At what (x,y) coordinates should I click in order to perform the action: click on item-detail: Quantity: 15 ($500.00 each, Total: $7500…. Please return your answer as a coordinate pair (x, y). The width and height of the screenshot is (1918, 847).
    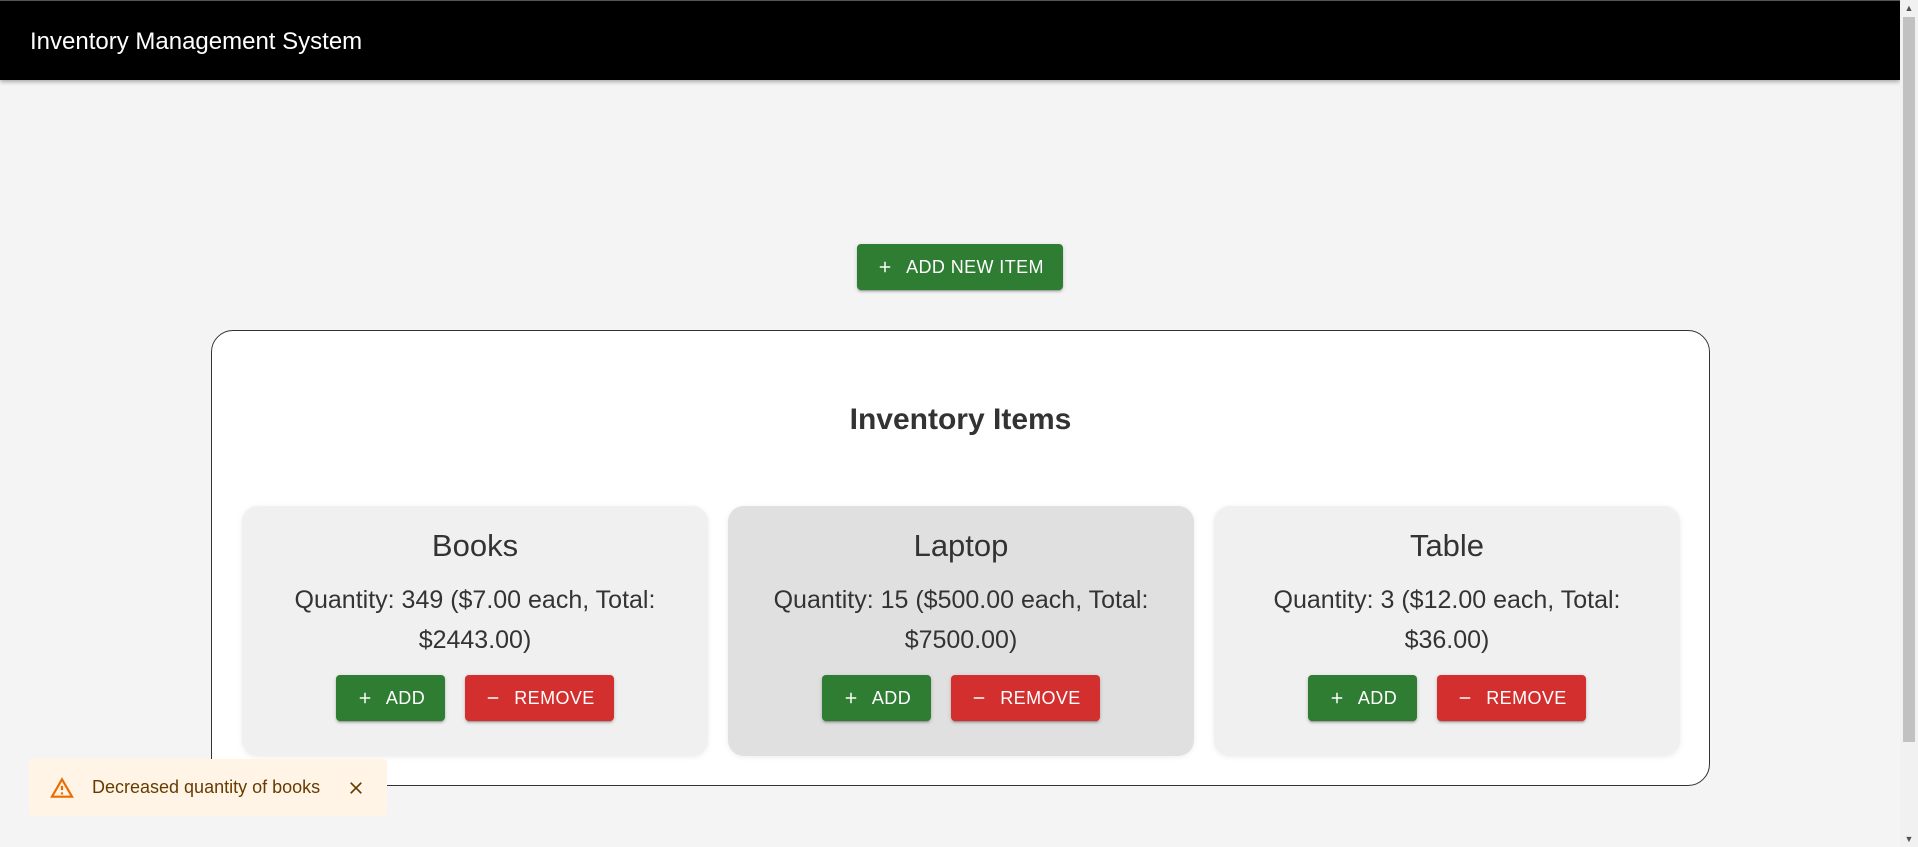
    Looking at the image, I should click on (961, 620).